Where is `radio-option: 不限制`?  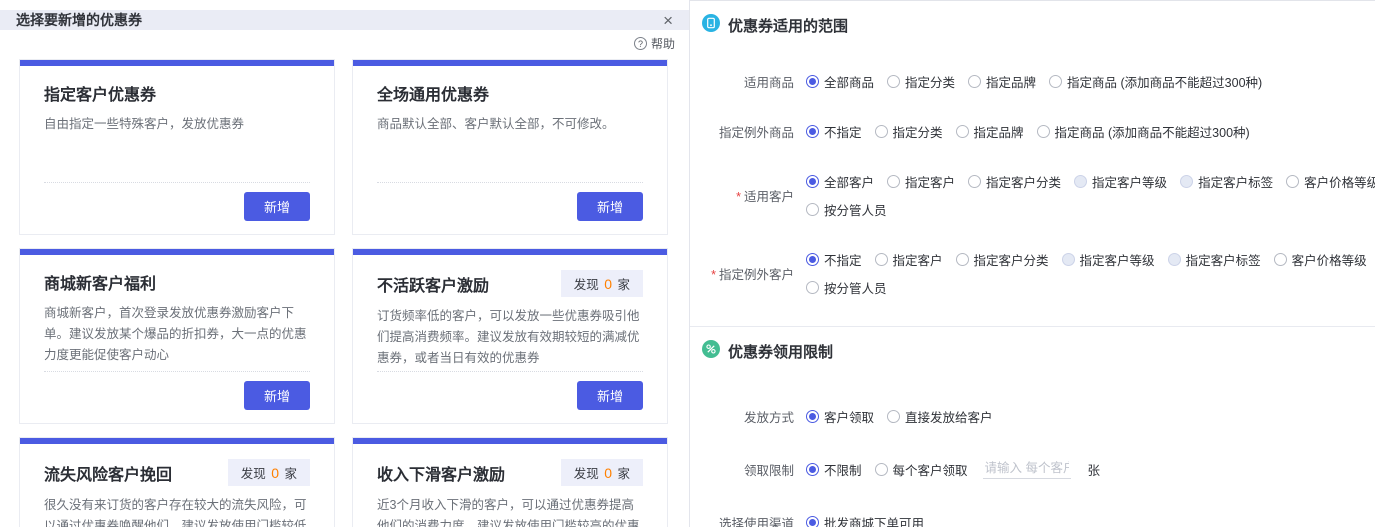
radio-option: 不限制 is located at coordinates (834, 469).